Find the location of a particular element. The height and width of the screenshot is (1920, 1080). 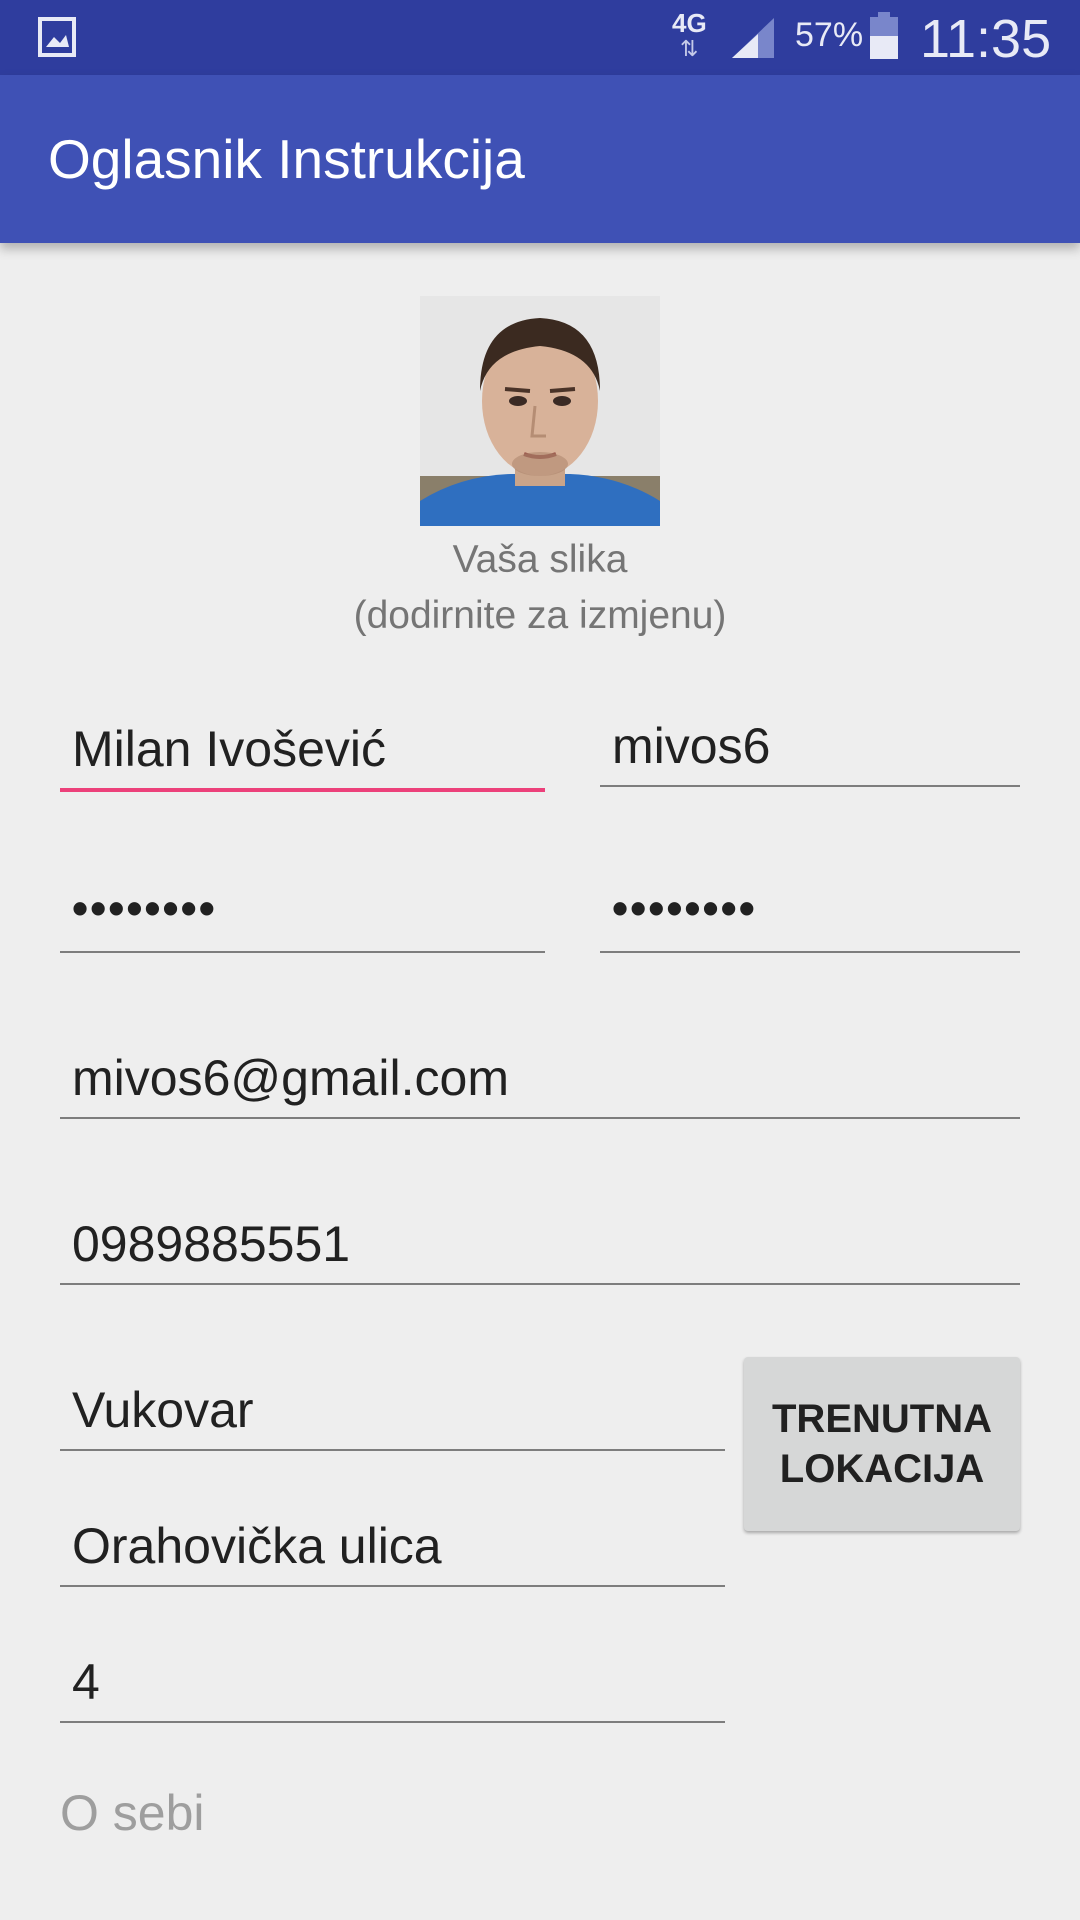

profile-photo is located at coordinates (540, 411).